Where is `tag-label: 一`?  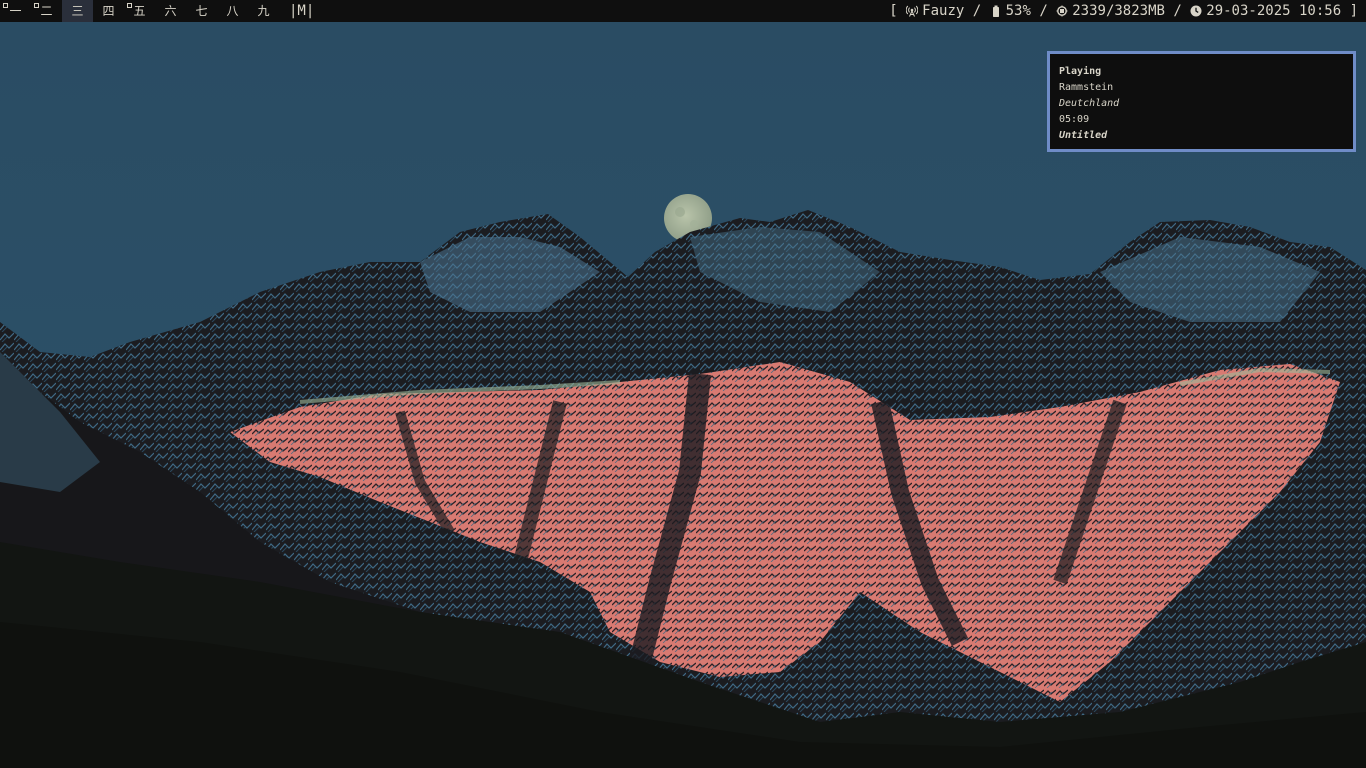 tag-label: 一 is located at coordinates (15, 11).